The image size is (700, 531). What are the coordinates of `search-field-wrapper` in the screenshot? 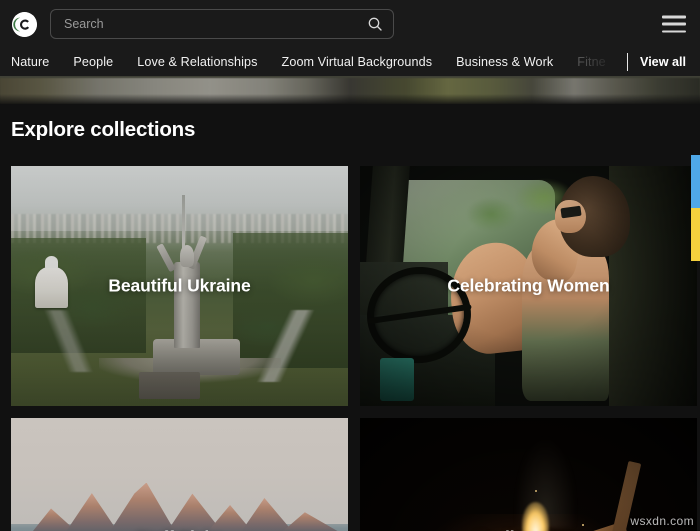 It's located at (222, 24).